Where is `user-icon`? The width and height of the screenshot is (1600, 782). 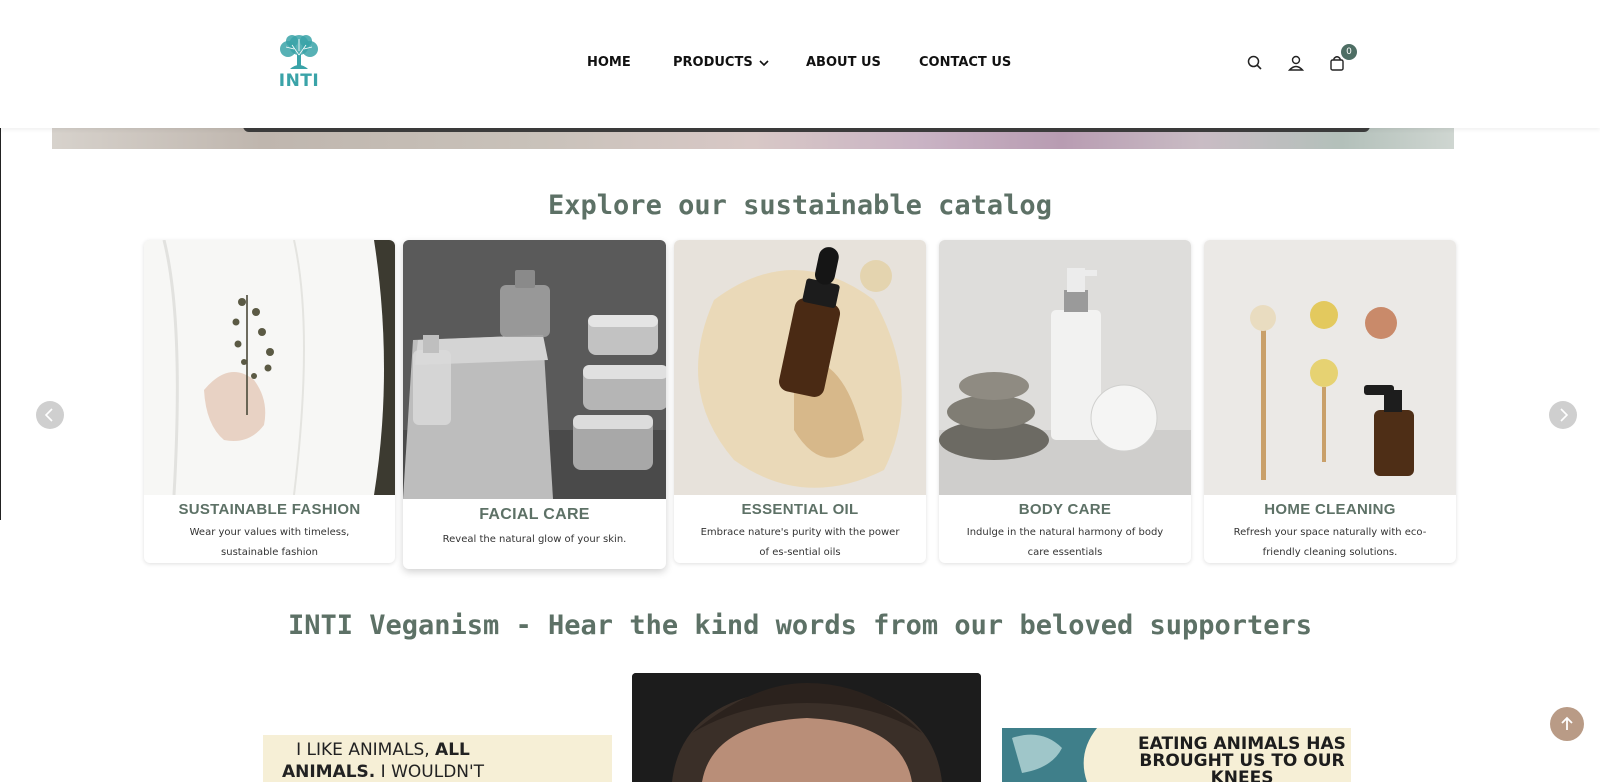 user-icon is located at coordinates (1296, 63).